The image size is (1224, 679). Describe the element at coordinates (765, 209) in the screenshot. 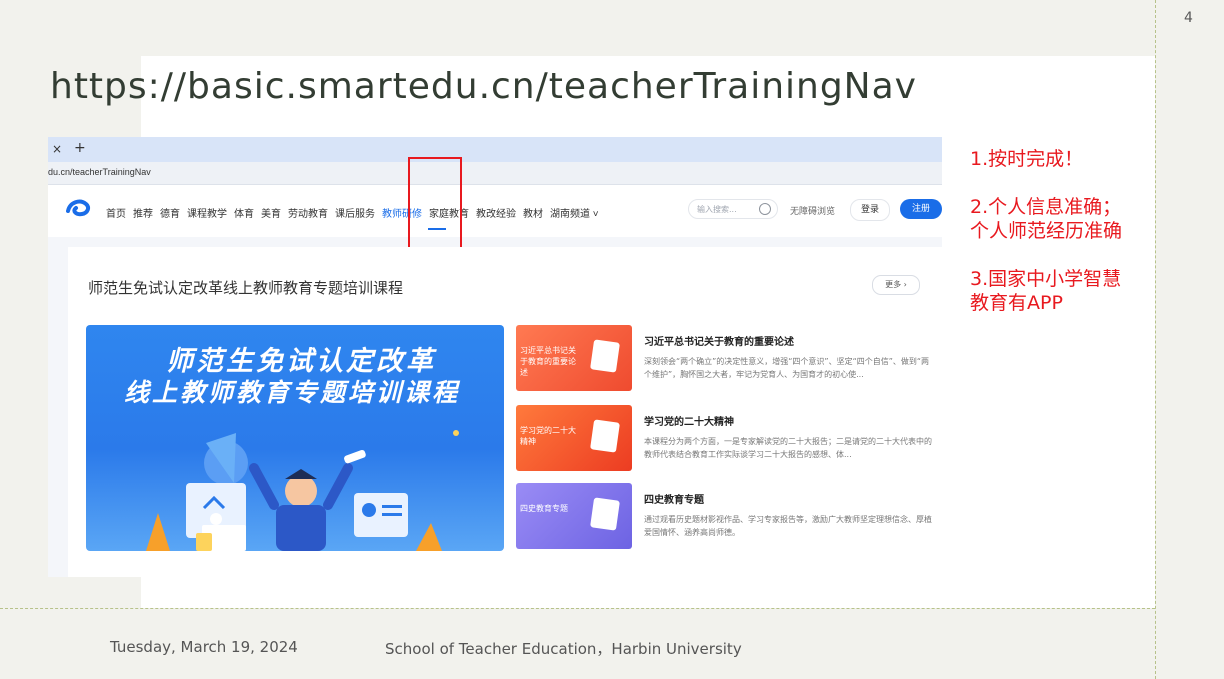

I see `search-icon` at that location.